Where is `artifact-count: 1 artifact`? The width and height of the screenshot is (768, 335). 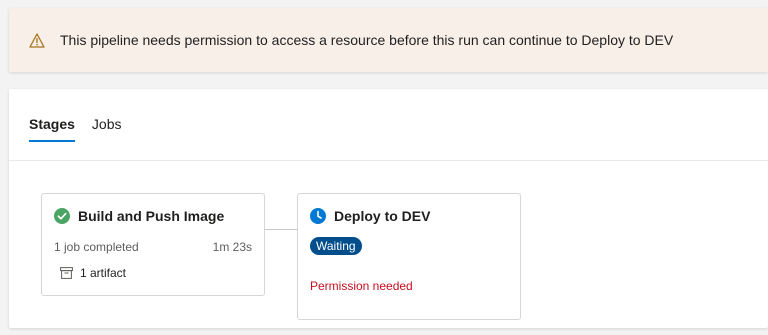
artifact-count: 1 artifact is located at coordinates (103, 273).